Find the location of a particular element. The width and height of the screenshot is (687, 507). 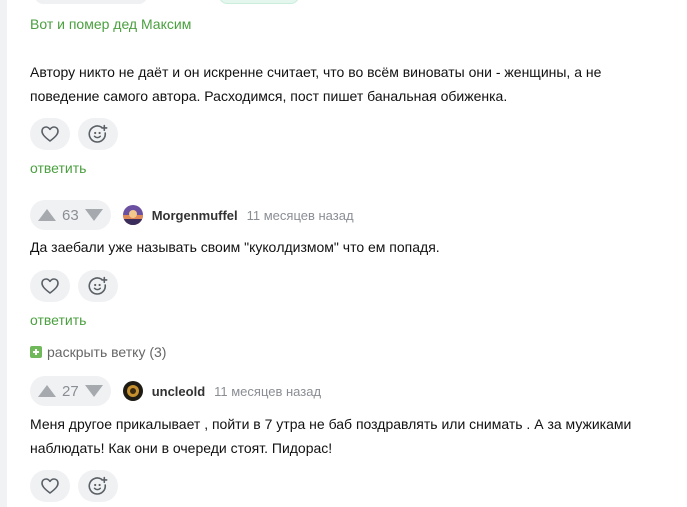

rating-value: 63 is located at coordinates (70, 215).